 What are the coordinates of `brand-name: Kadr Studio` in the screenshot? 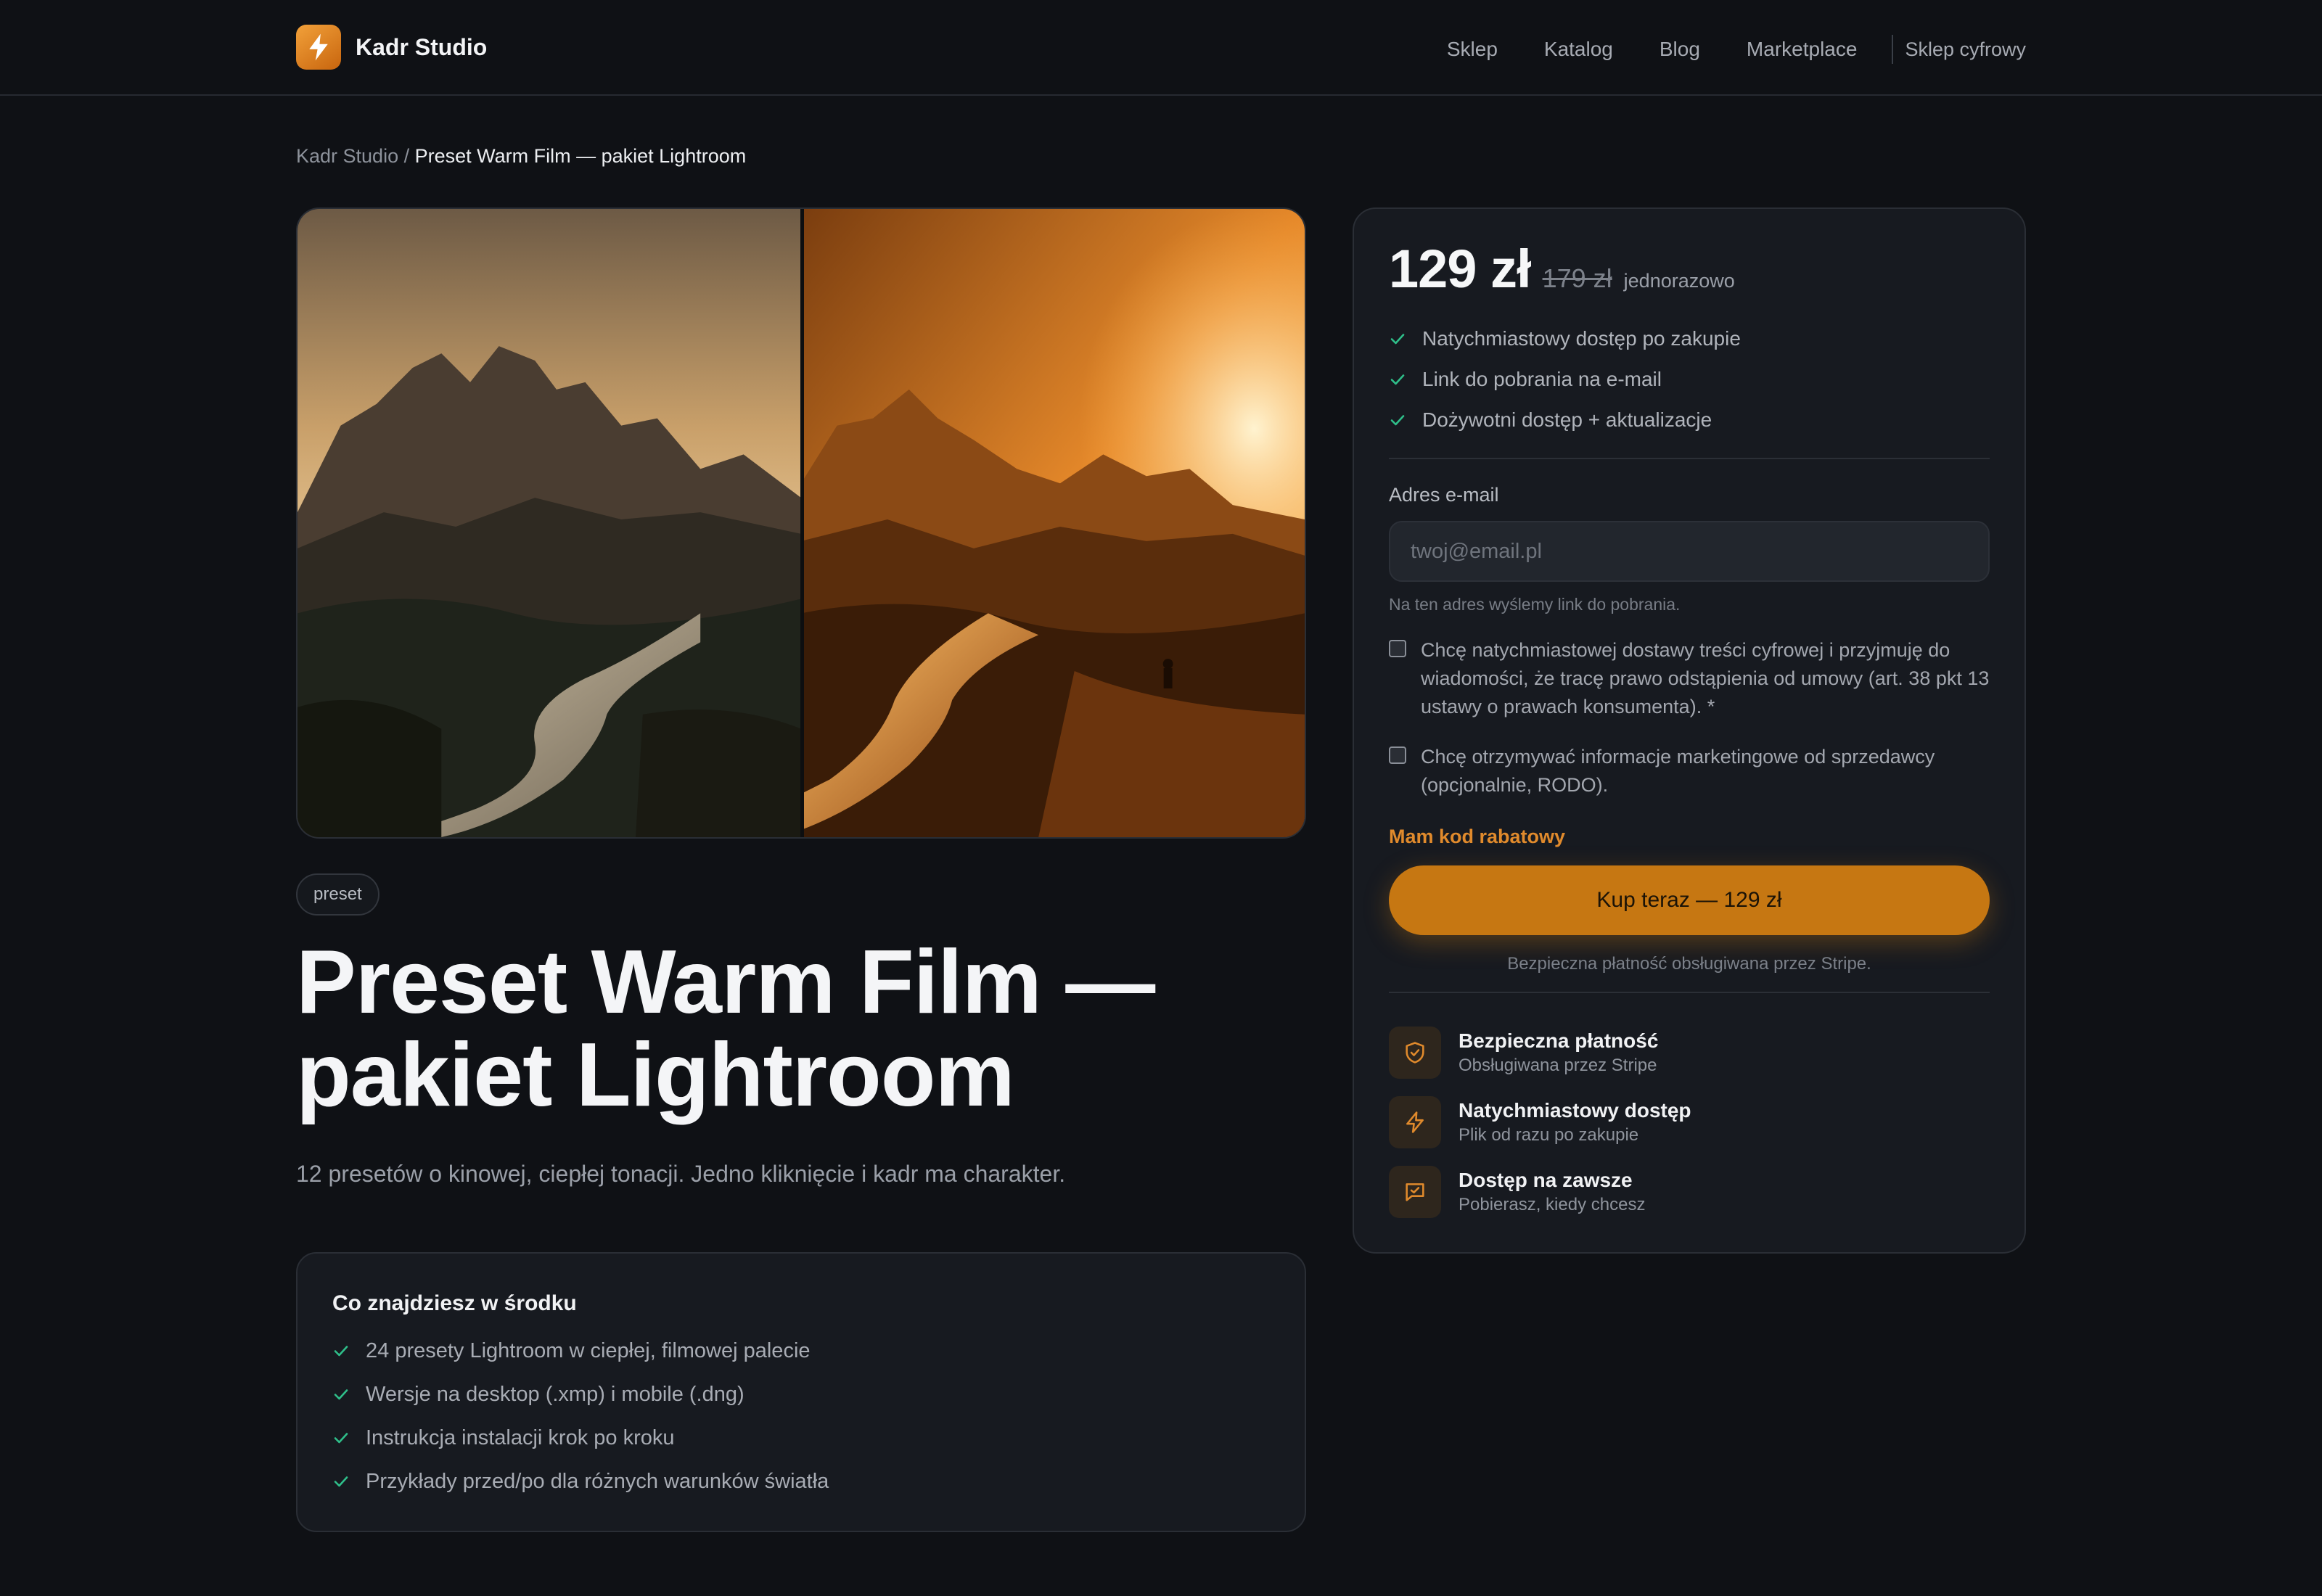 It's located at (422, 46).